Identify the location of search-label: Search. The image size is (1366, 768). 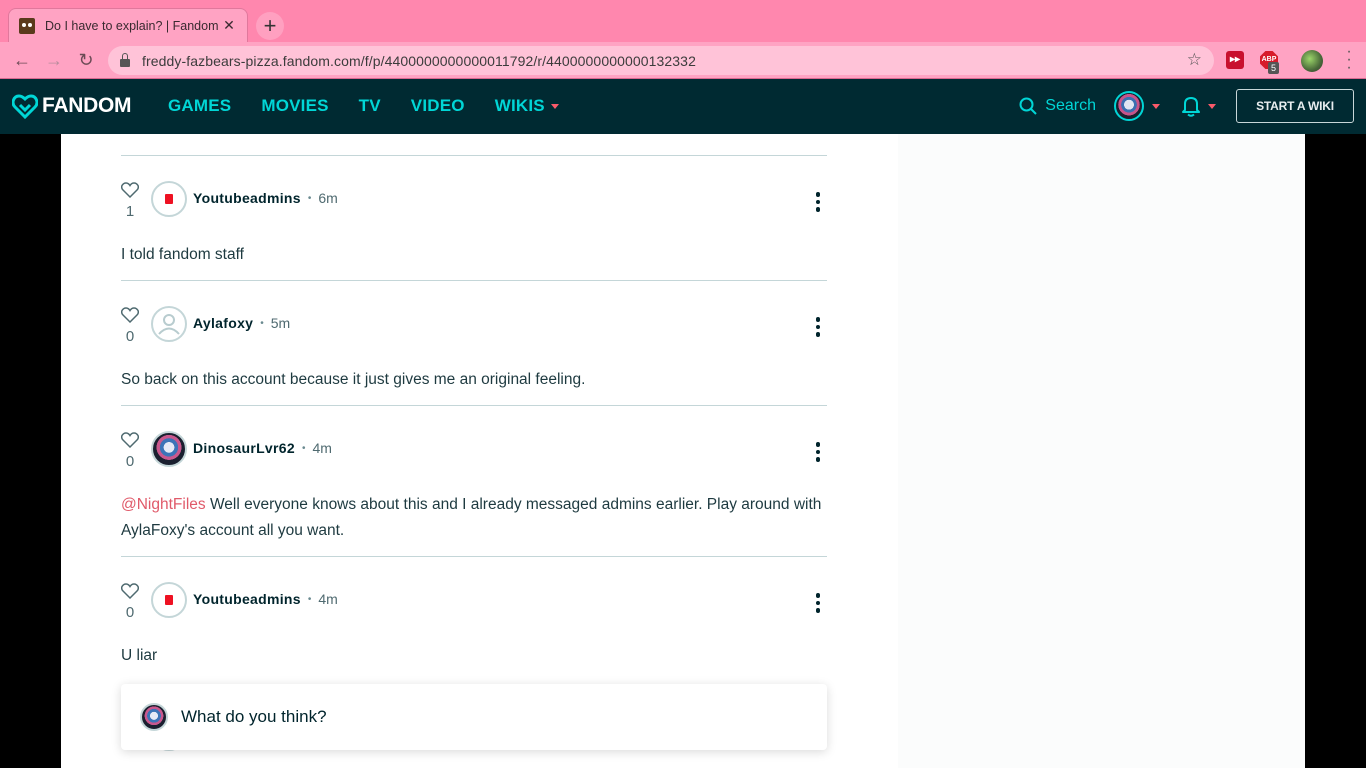
(1070, 105).